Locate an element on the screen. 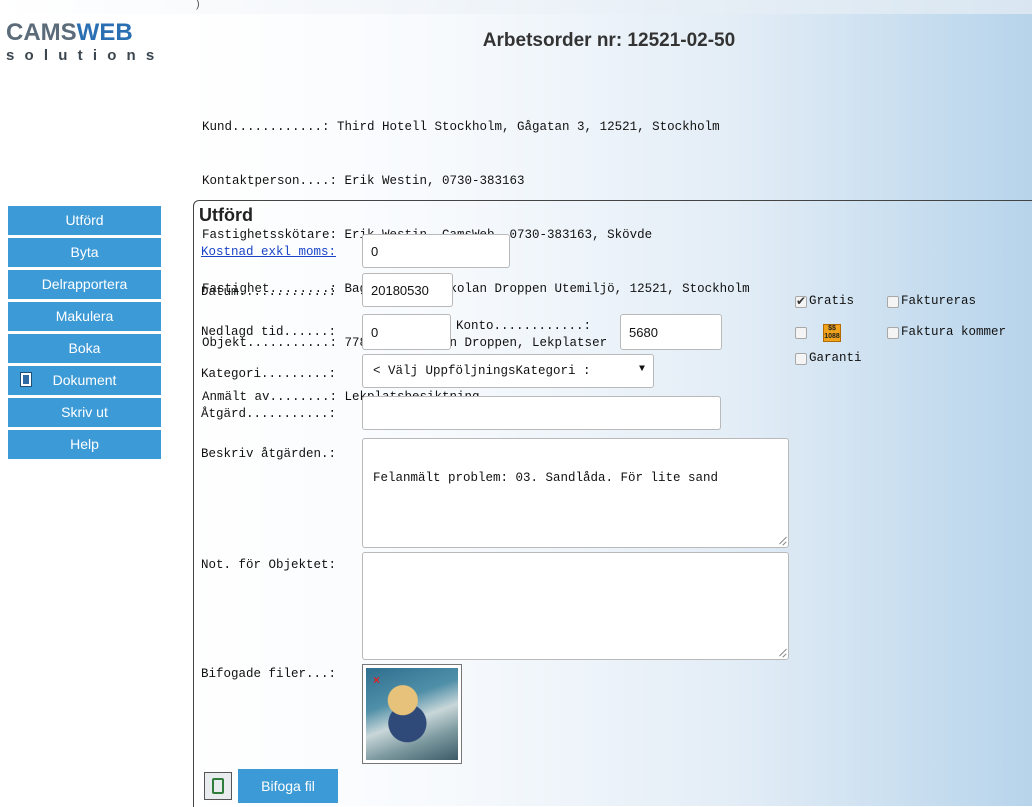 The height and width of the screenshot is (807, 1032). atgard-input is located at coordinates (541, 413).